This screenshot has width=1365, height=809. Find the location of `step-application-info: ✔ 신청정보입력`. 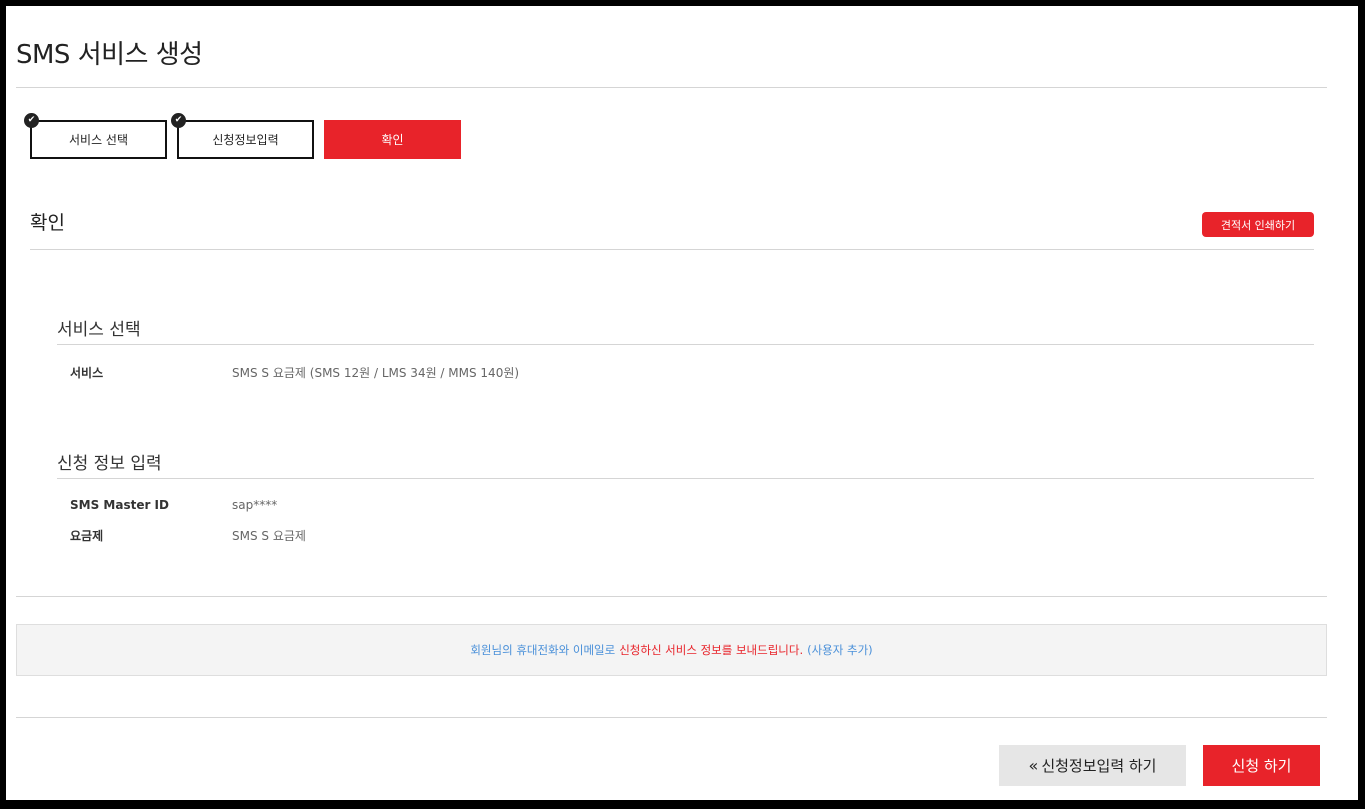

step-application-info: ✔ 신청정보입력 is located at coordinates (242, 136).